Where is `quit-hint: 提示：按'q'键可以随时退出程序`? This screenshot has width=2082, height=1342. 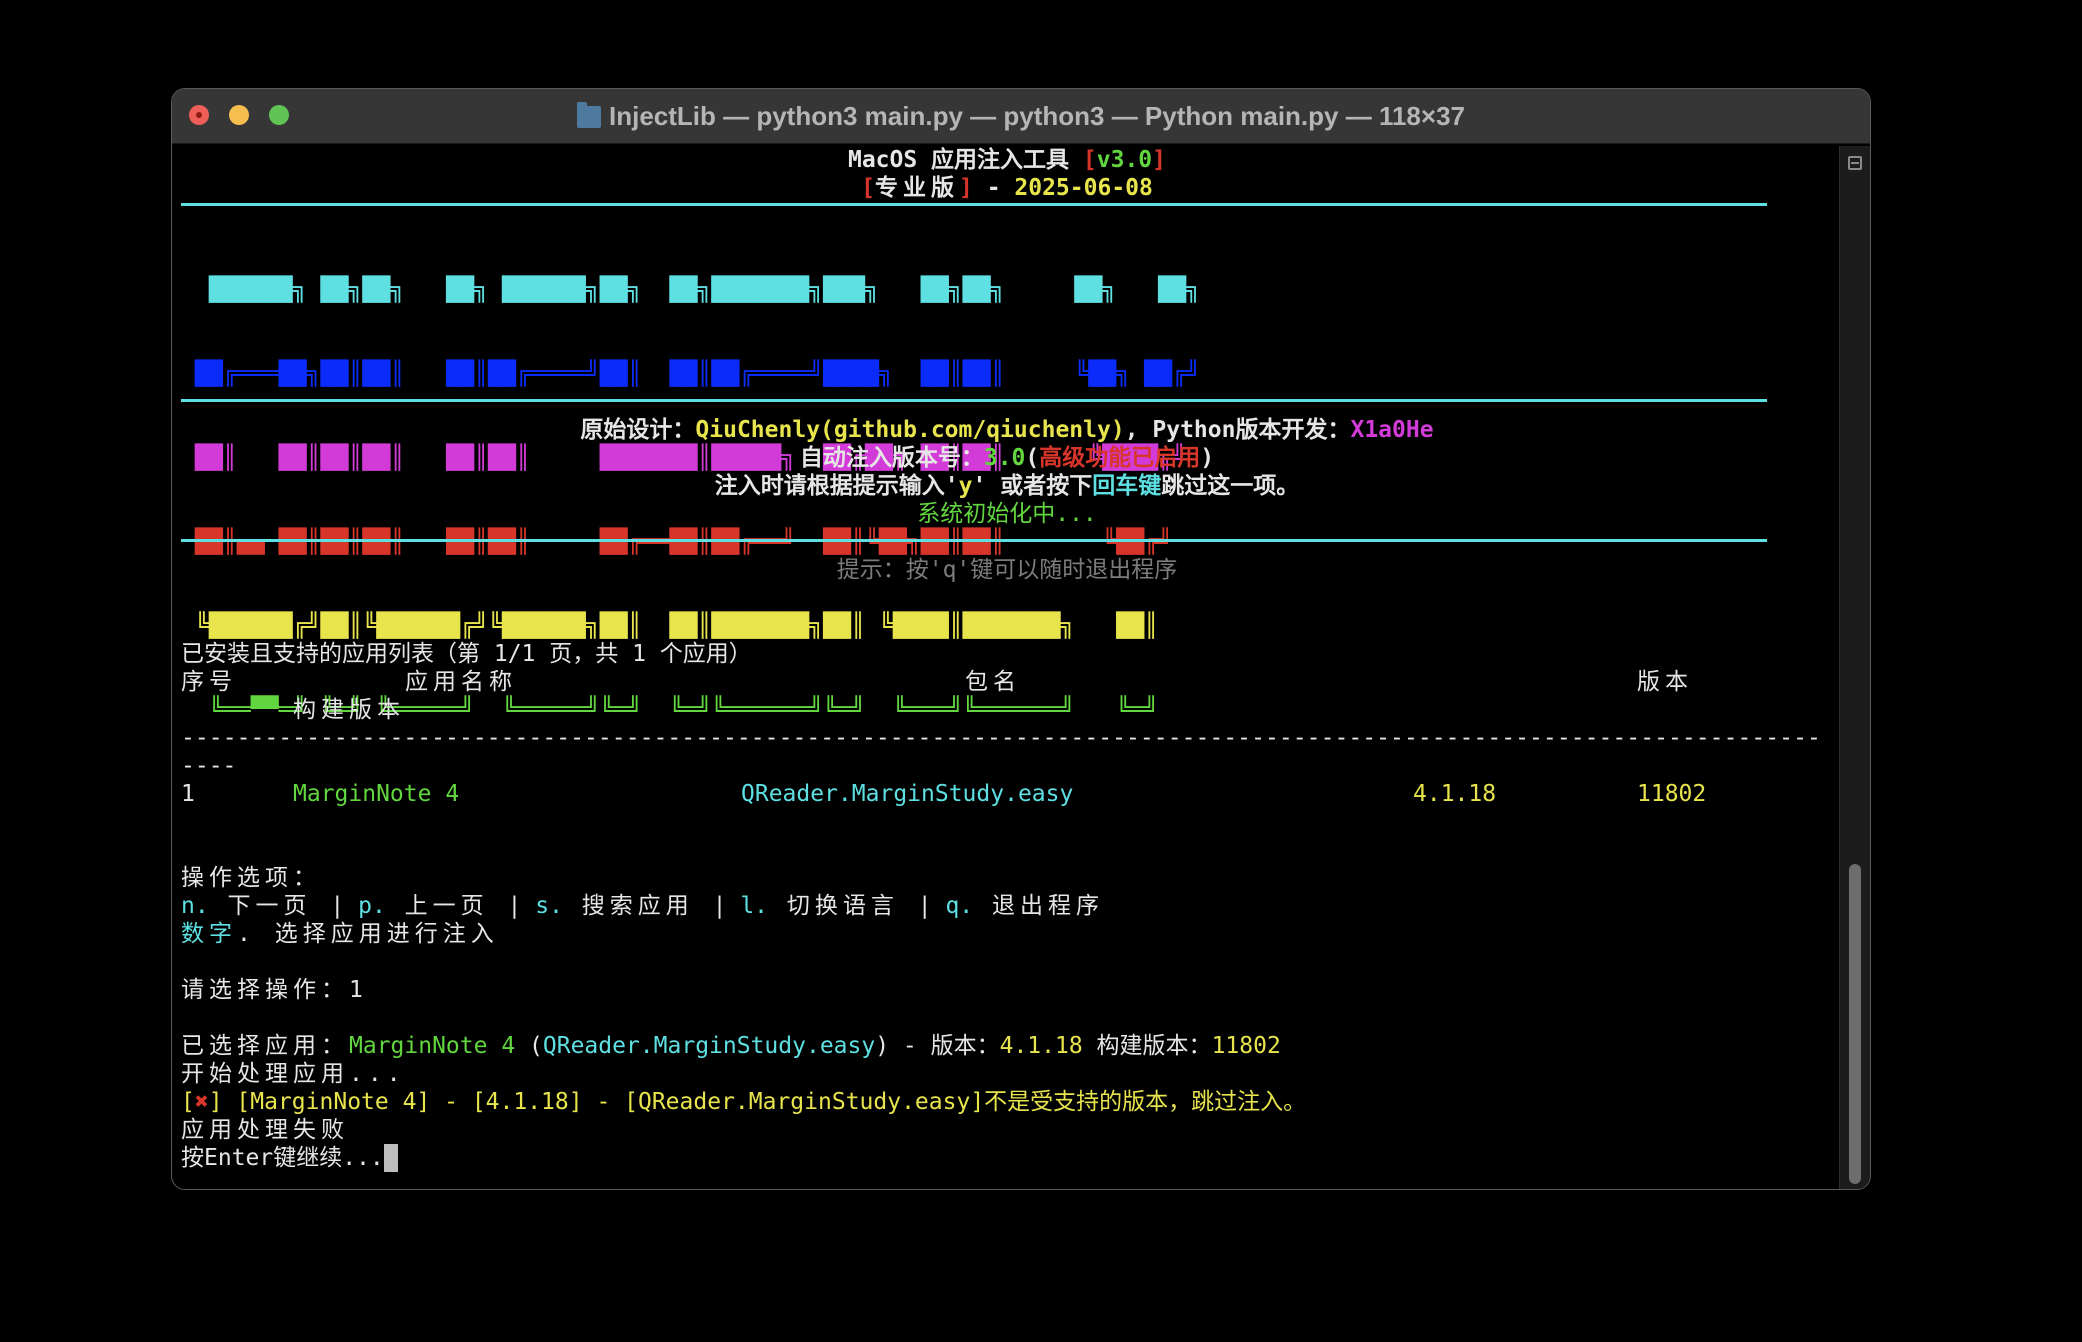 quit-hint: 提示：按'q'键可以随时退出程序 is located at coordinates (1007, 570).